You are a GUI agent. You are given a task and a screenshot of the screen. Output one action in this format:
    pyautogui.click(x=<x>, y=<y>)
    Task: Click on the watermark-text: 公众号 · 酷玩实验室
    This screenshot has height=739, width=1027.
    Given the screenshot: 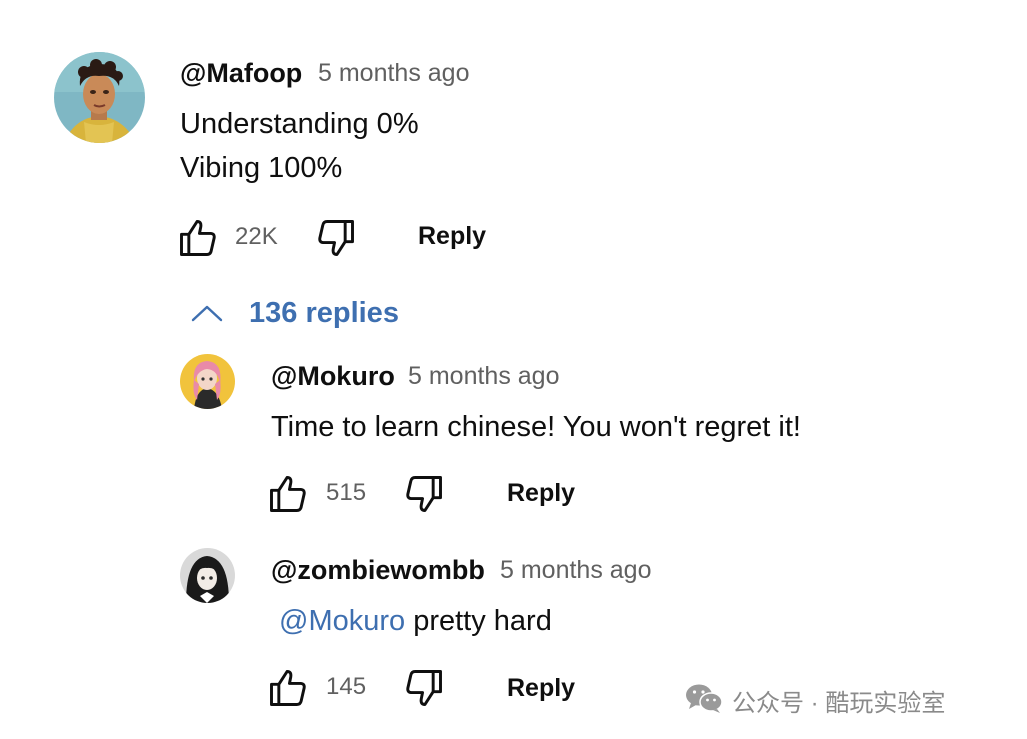 What is the action you would take?
    pyautogui.click(x=839, y=703)
    